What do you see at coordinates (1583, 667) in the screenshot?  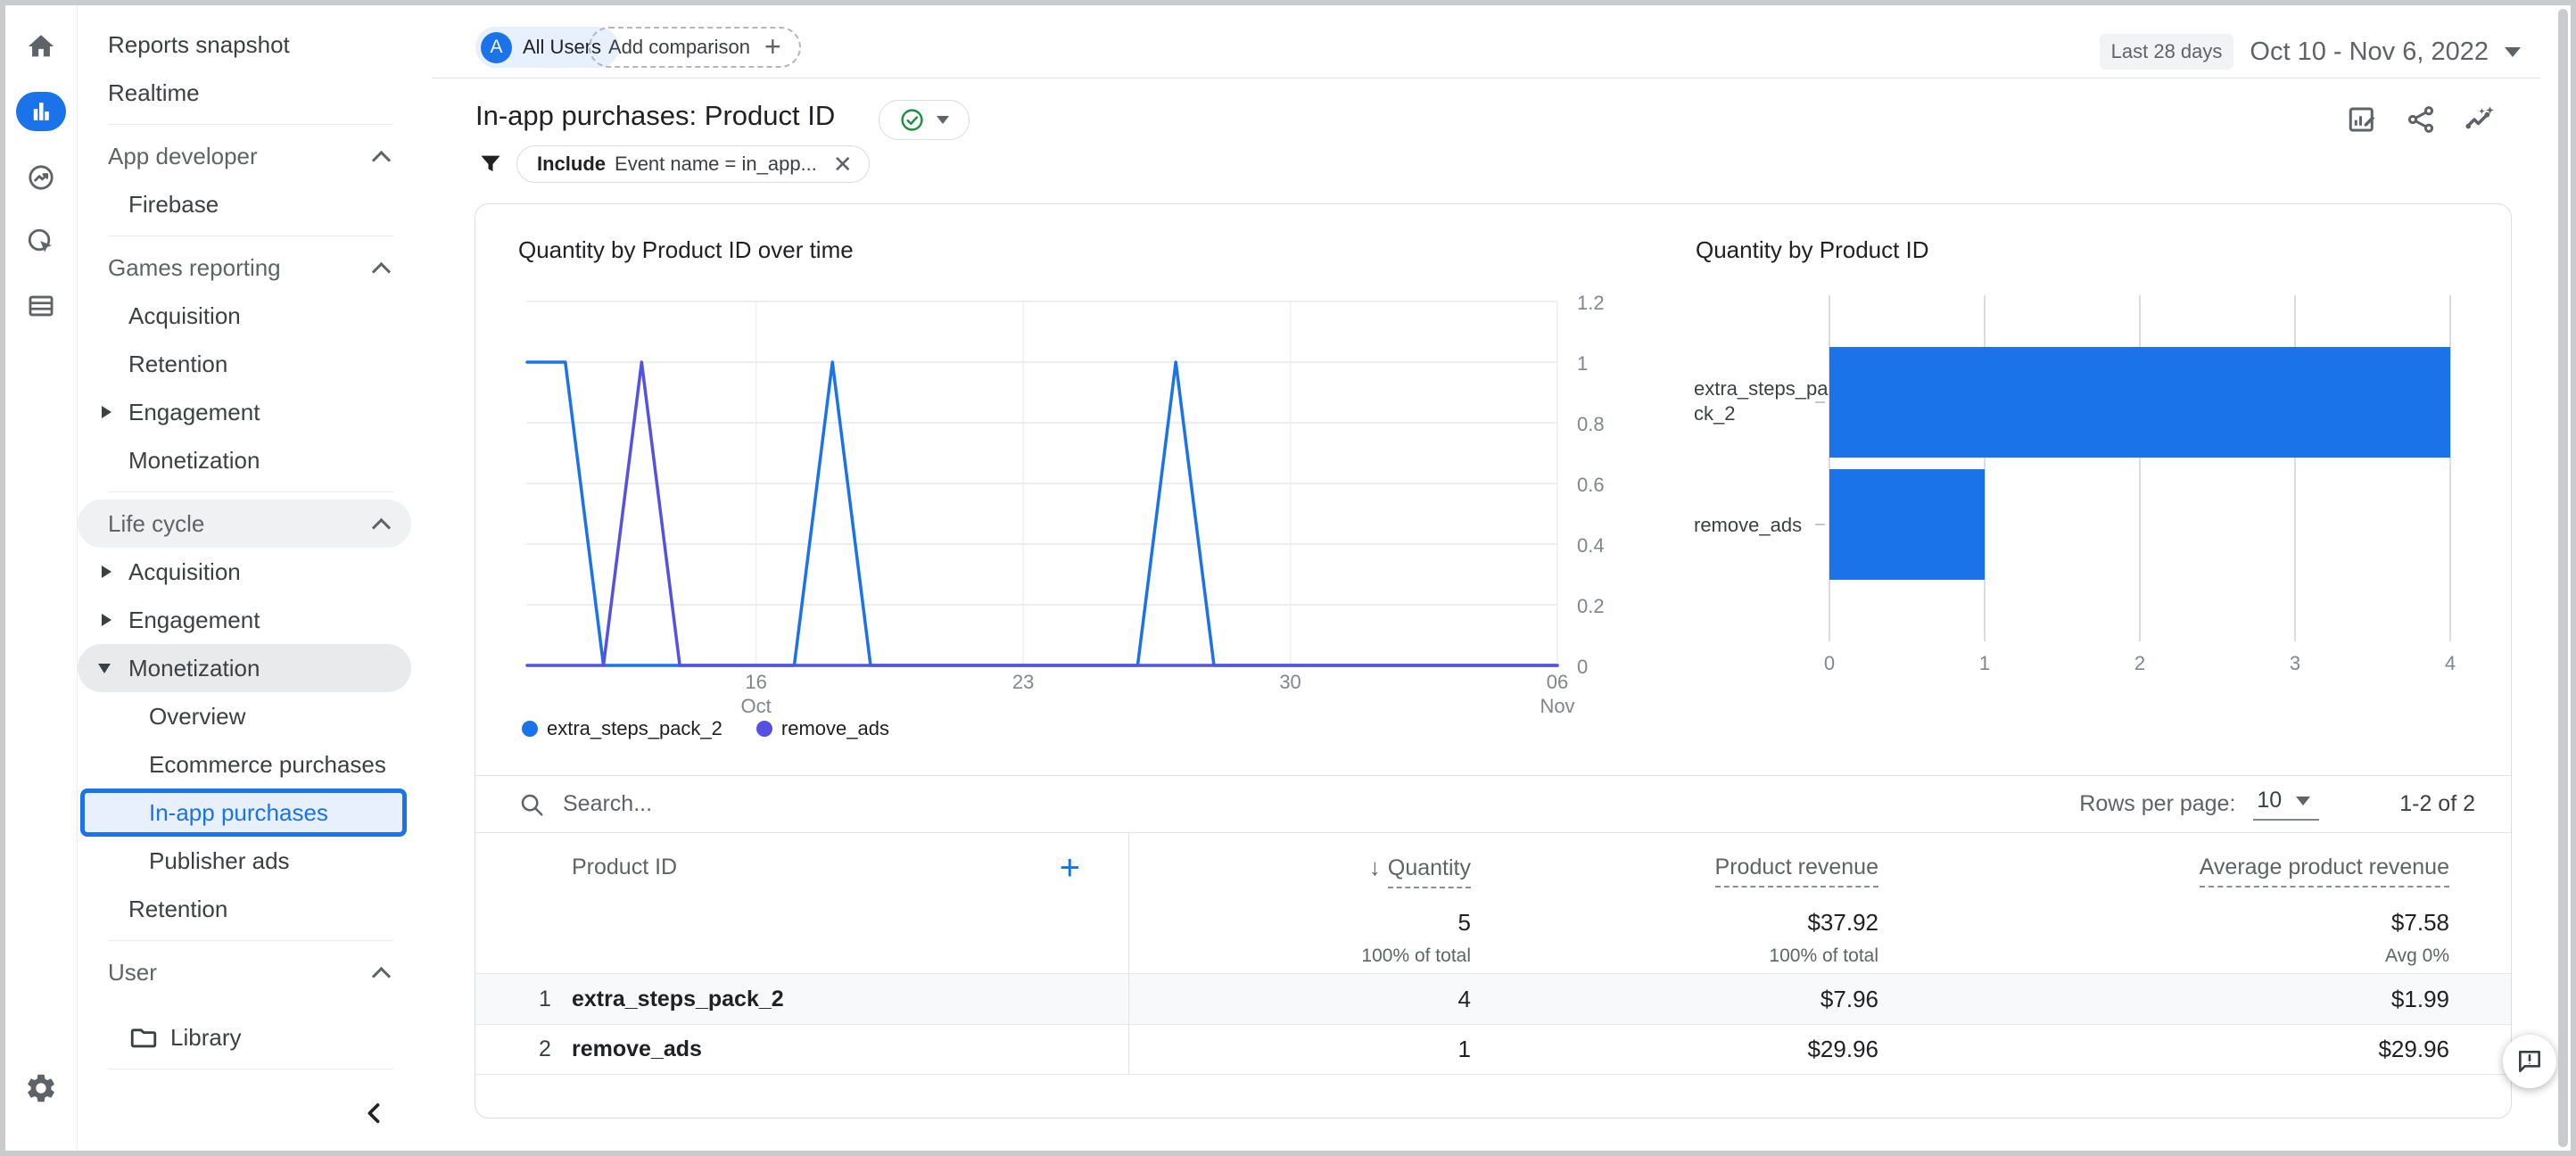 I see `y-axis-label: 0` at bounding box center [1583, 667].